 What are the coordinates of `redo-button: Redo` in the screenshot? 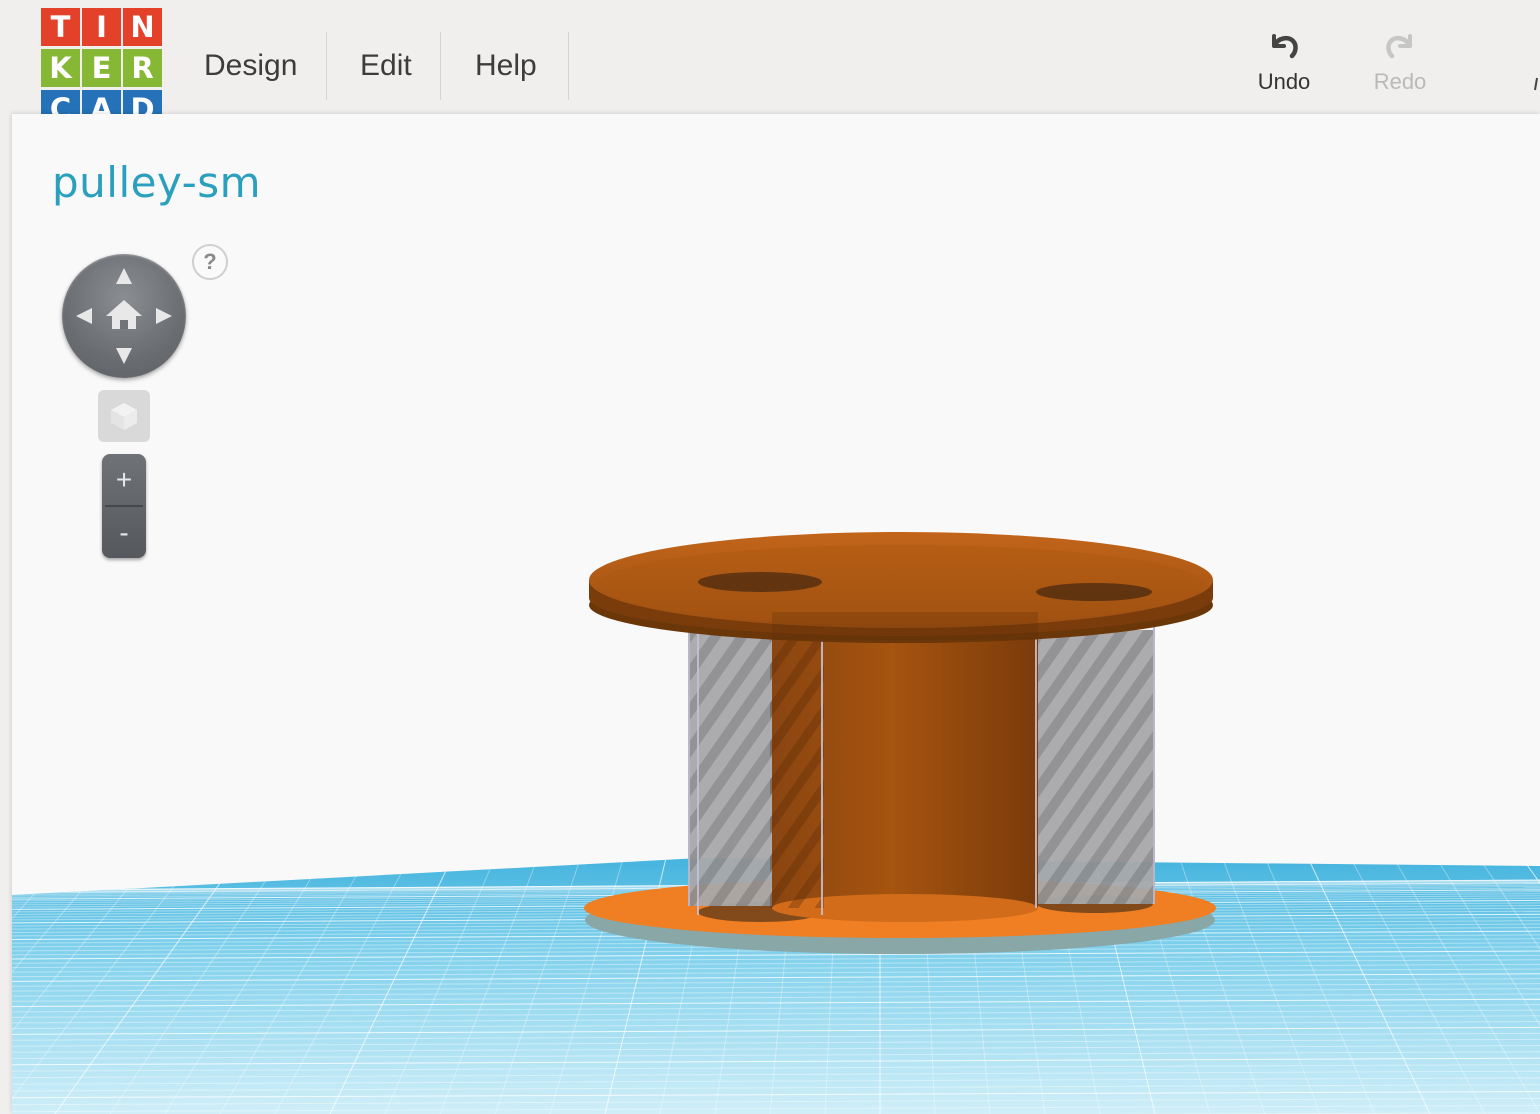 It's located at (1400, 61).